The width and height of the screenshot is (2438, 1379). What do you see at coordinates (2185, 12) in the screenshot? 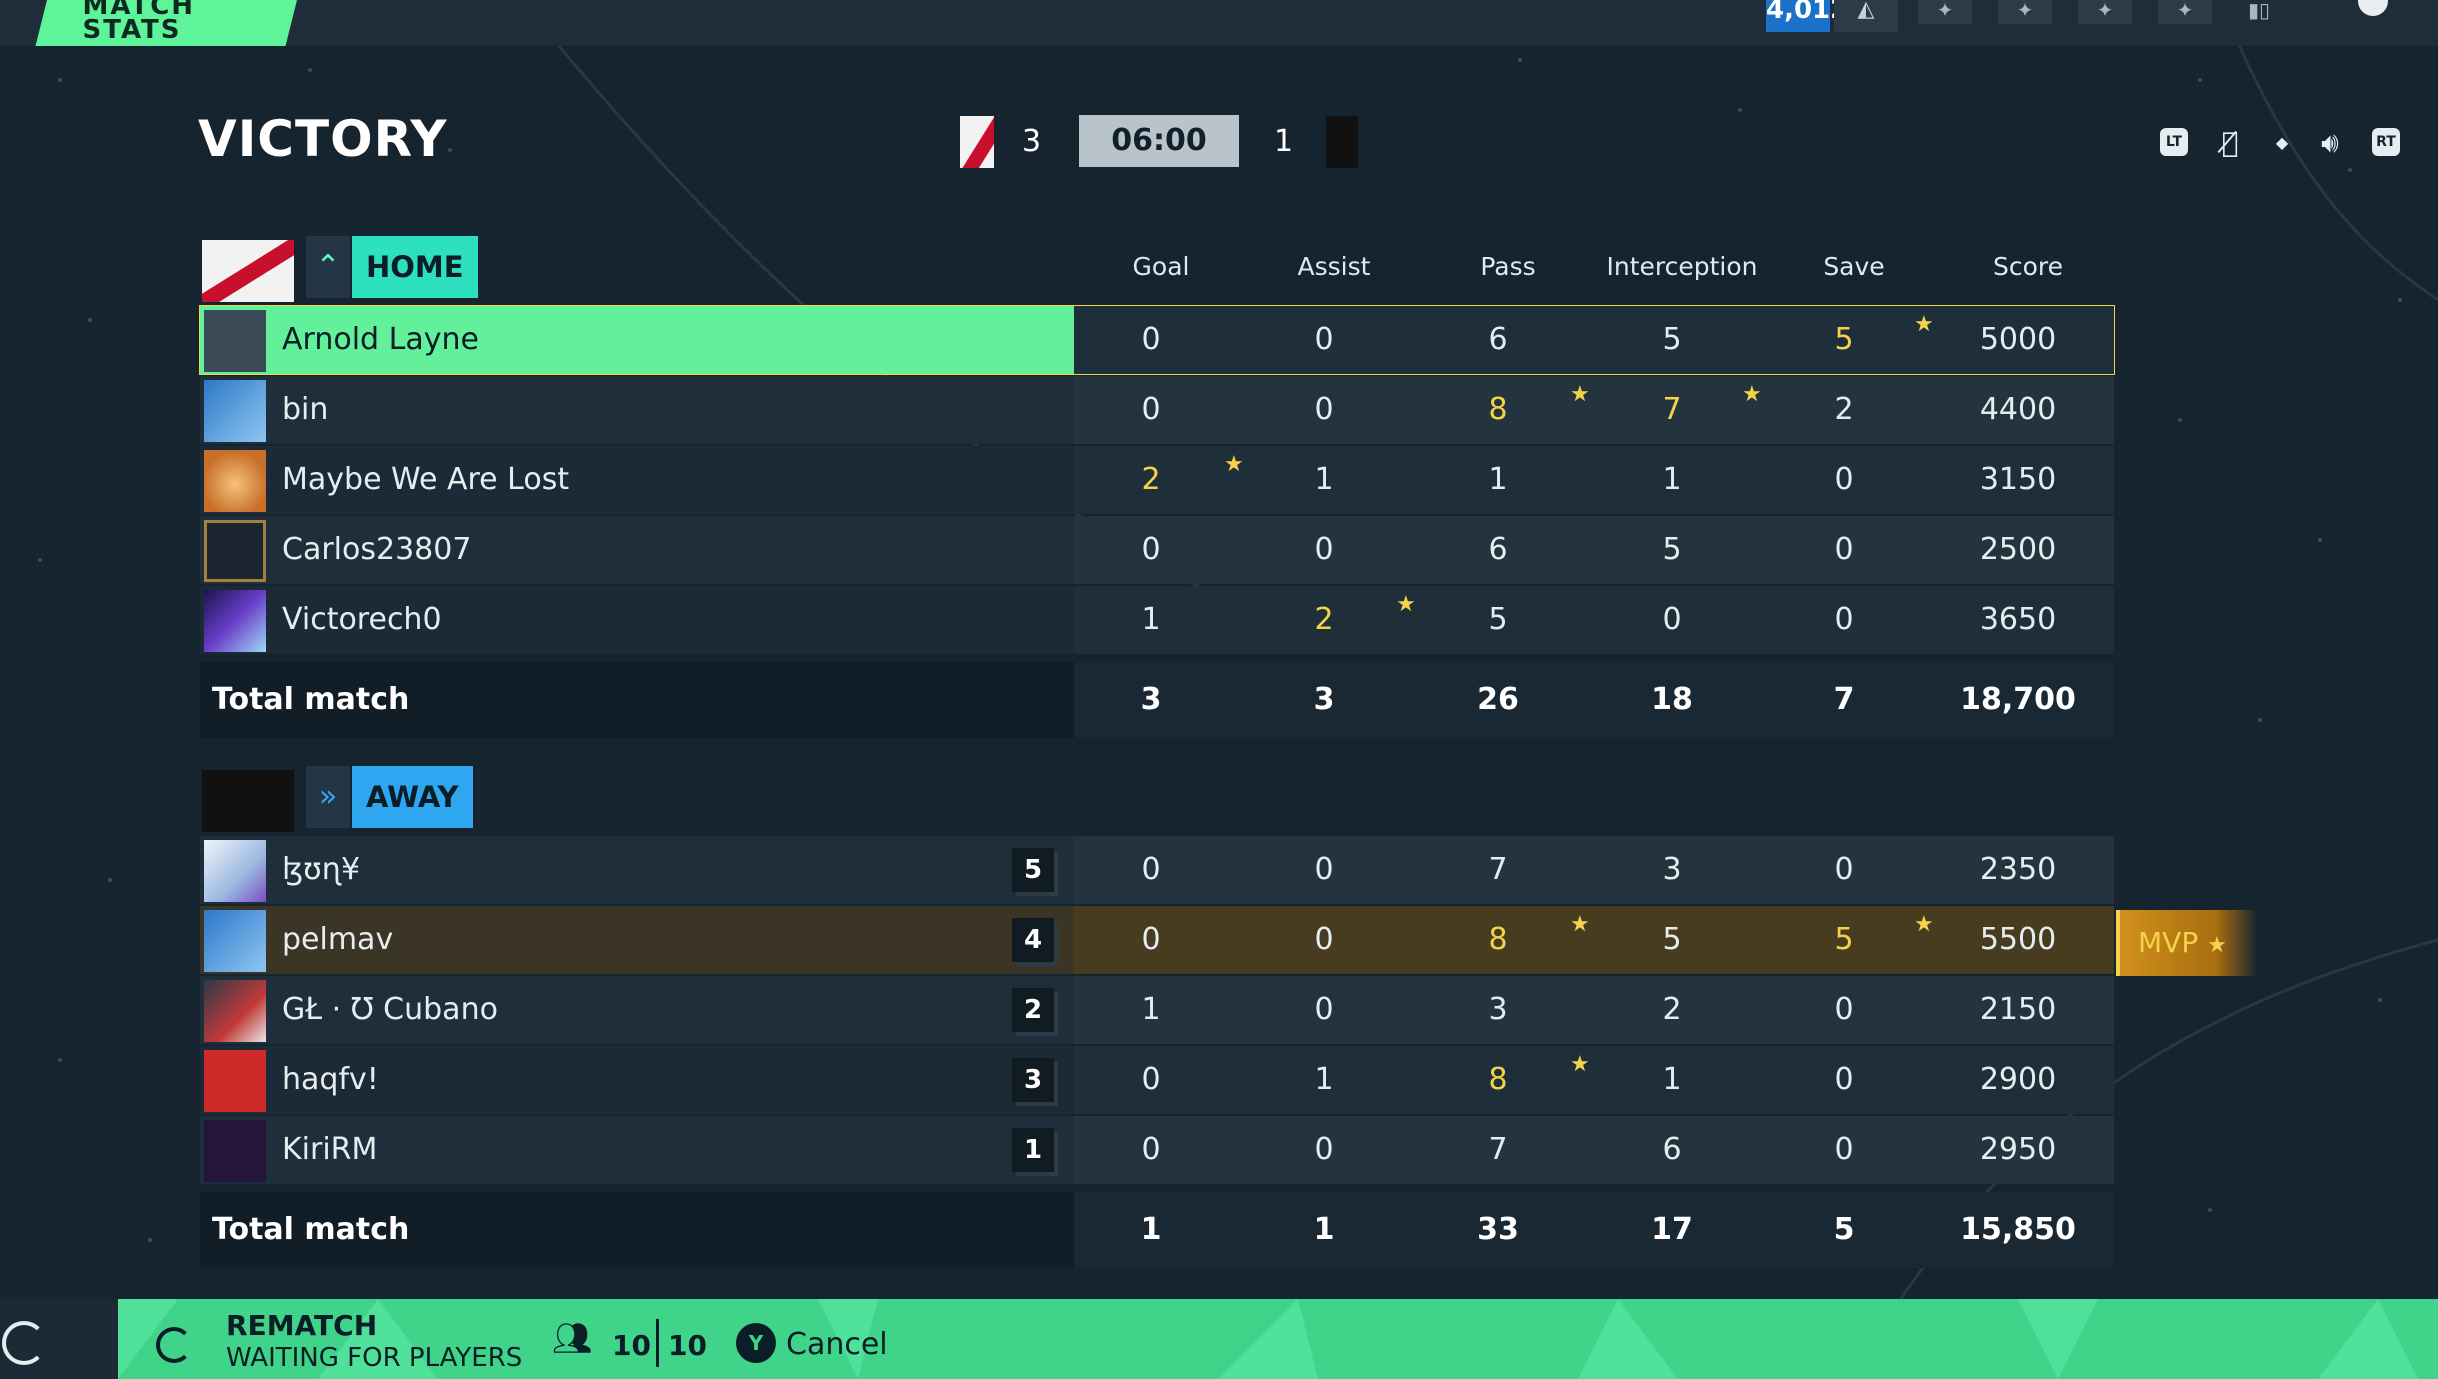
I see `slot-icon-4: ✦` at bounding box center [2185, 12].